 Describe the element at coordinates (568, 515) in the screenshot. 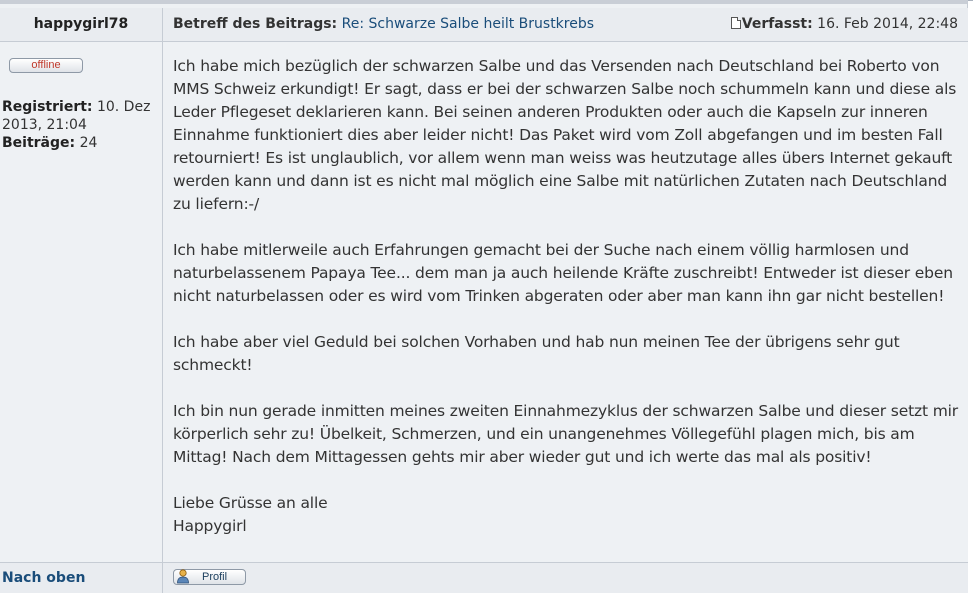

I see `message-greeting: Liebe Grüsse an alle Happygirl` at that location.